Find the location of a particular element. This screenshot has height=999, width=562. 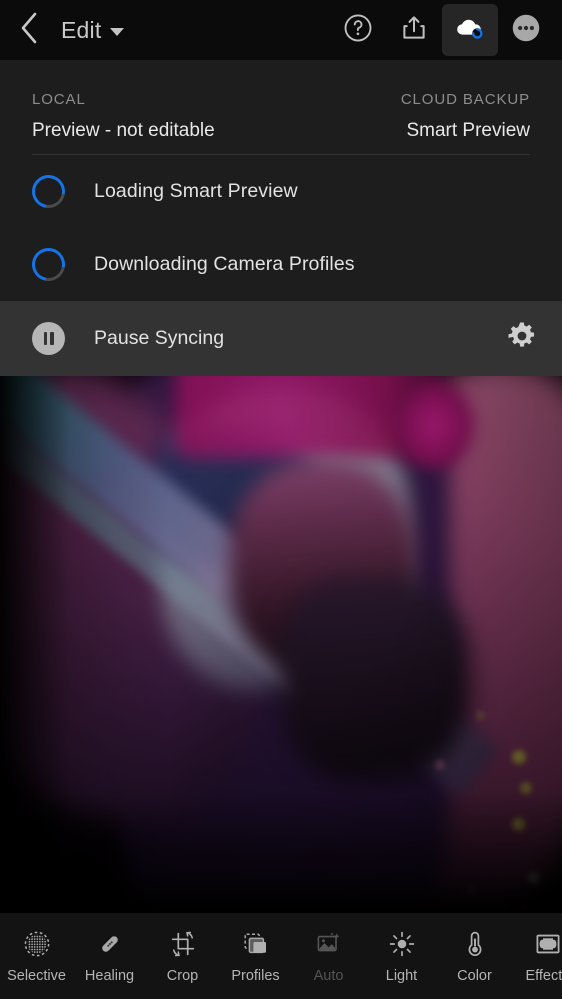

light-sun-icon is located at coordinates (402, 944).